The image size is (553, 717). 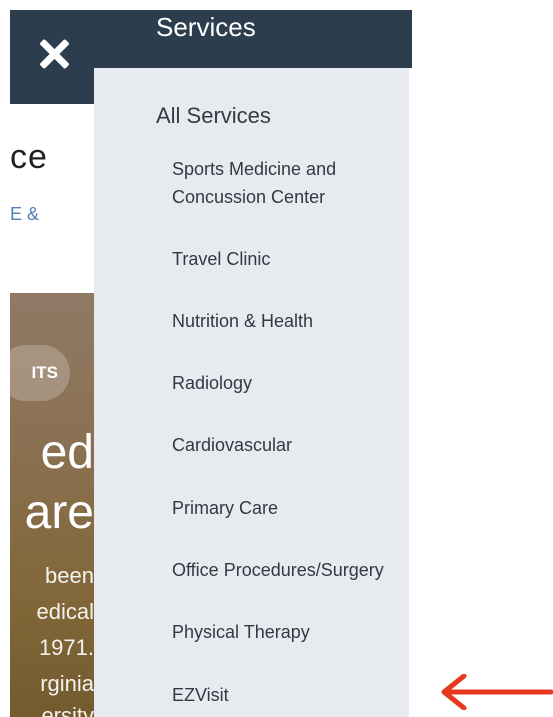 I want to click on menu-item-label: Concussion Center, so click(x=249, y=197).